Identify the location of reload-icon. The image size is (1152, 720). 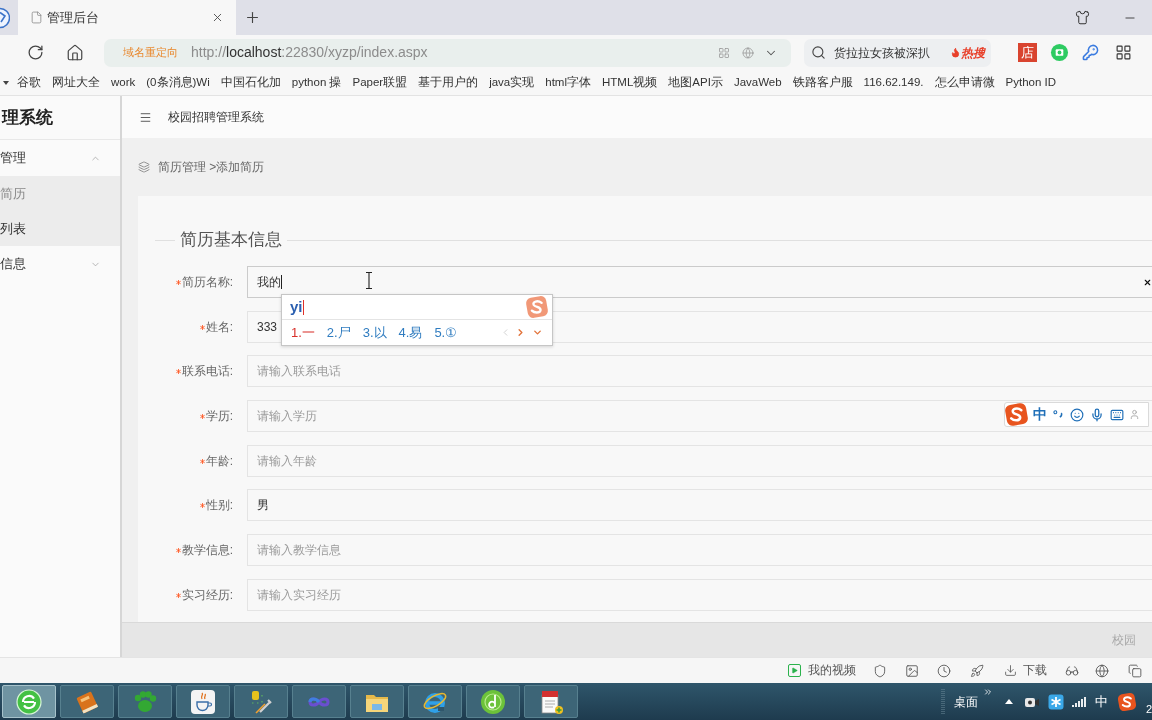
(35, 52).